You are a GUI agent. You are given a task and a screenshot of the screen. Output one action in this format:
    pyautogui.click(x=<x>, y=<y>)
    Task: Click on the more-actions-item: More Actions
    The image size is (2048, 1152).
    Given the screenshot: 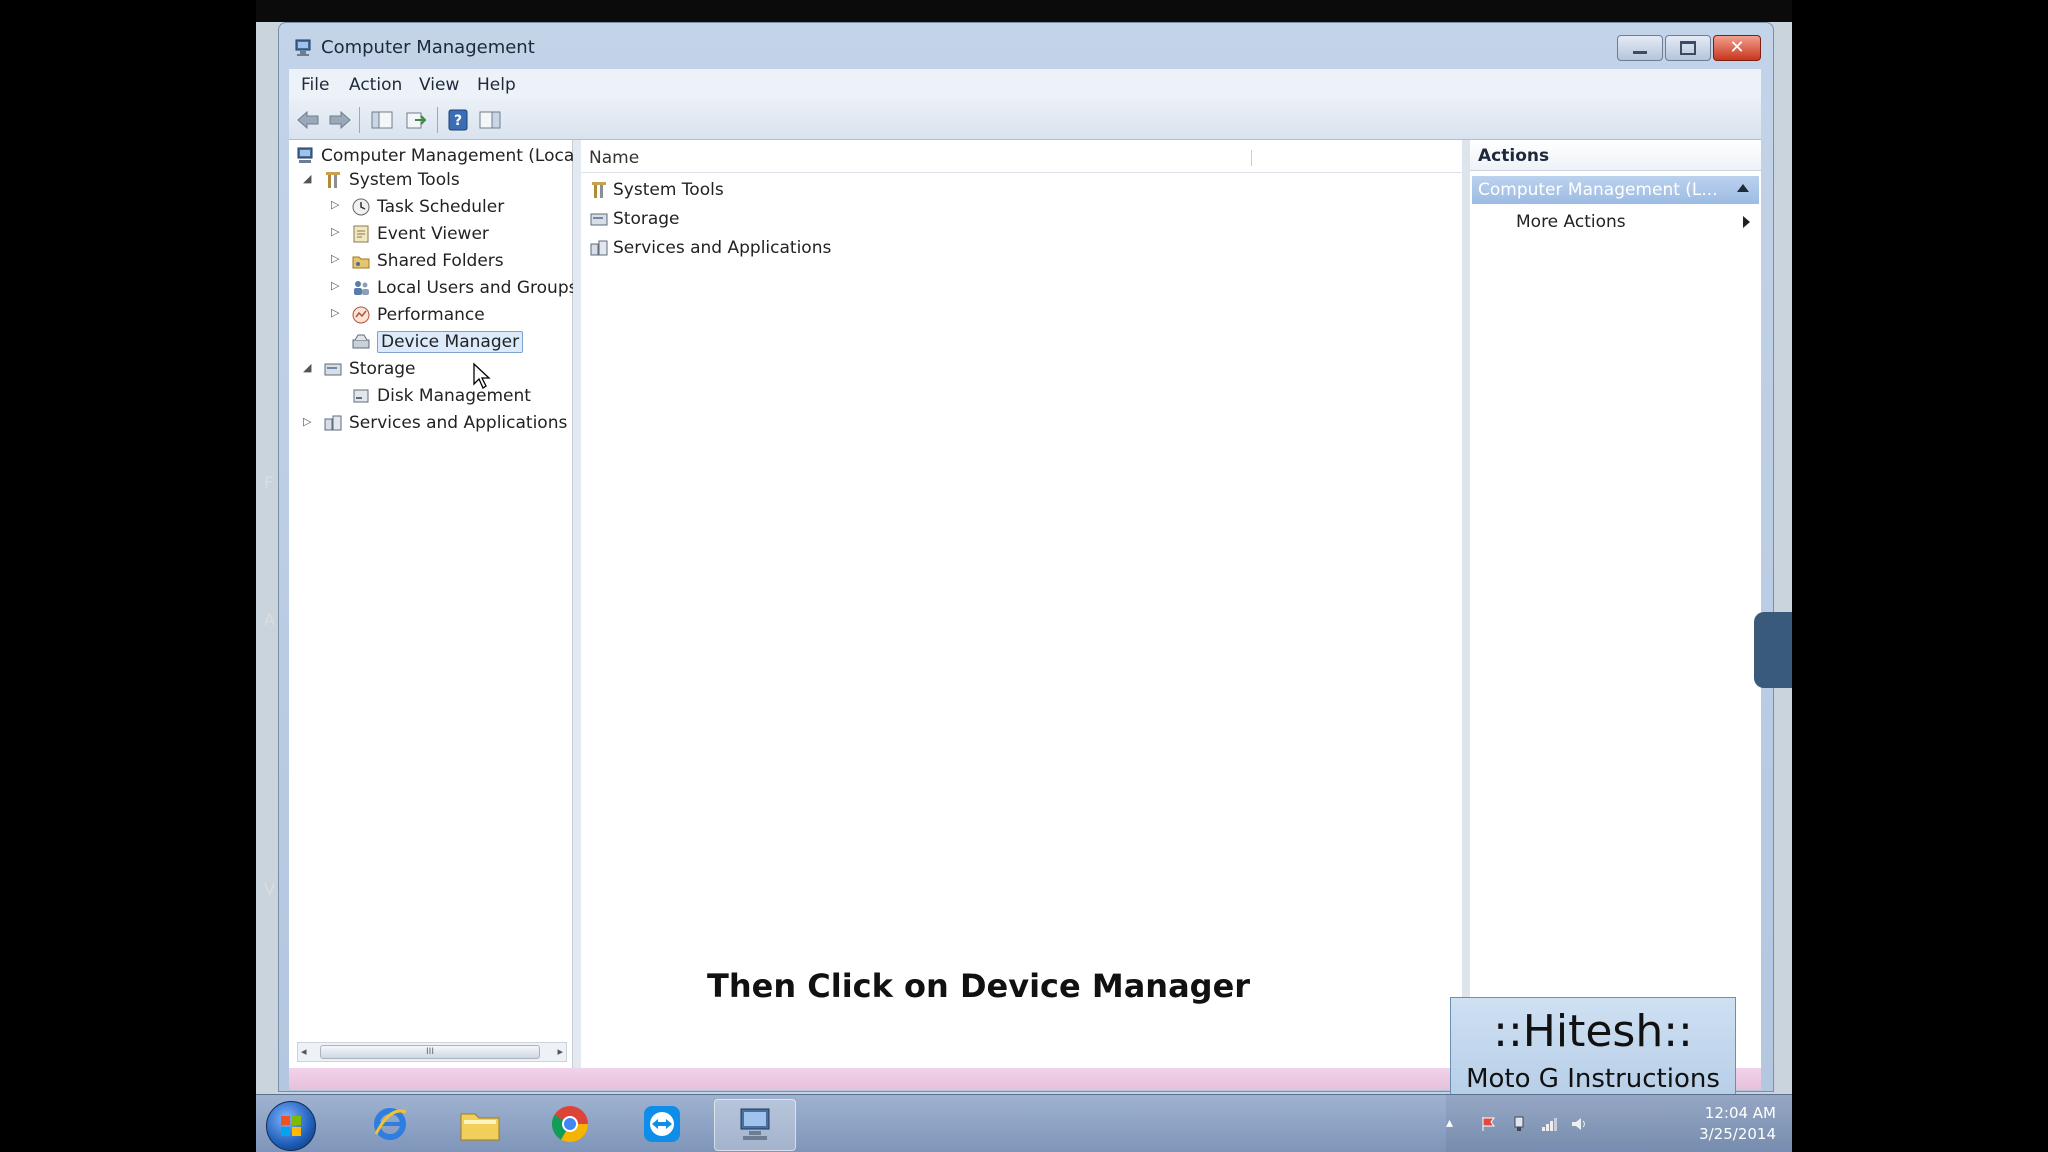 What is the action you would take?
    pyautogui.click(x=1636, y=222)
    